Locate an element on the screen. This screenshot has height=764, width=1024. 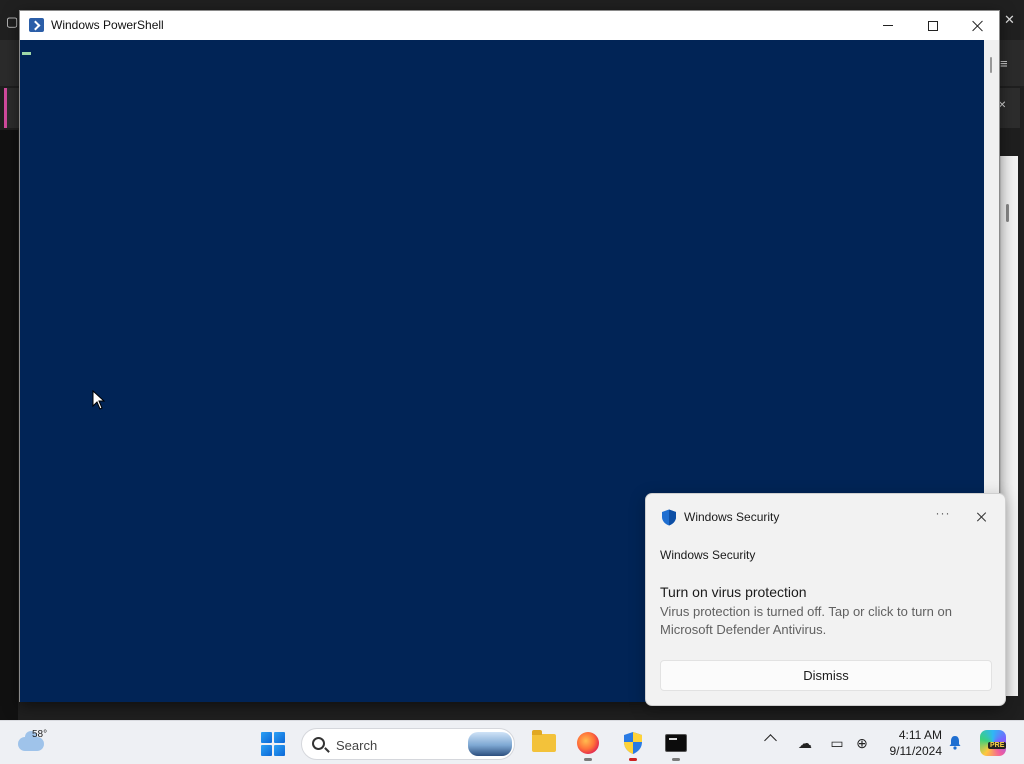
powershell-titlebar: Windows PowerShell is located at coordinates (509, 25).